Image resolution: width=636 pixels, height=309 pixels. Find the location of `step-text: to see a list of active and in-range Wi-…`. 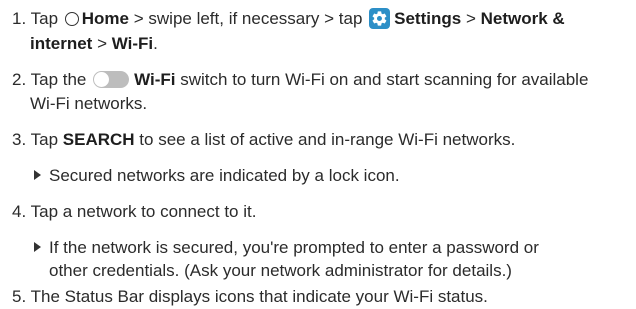

step-text: to see a list of active and in-range Wi-… is located at coordinates (327, 139).